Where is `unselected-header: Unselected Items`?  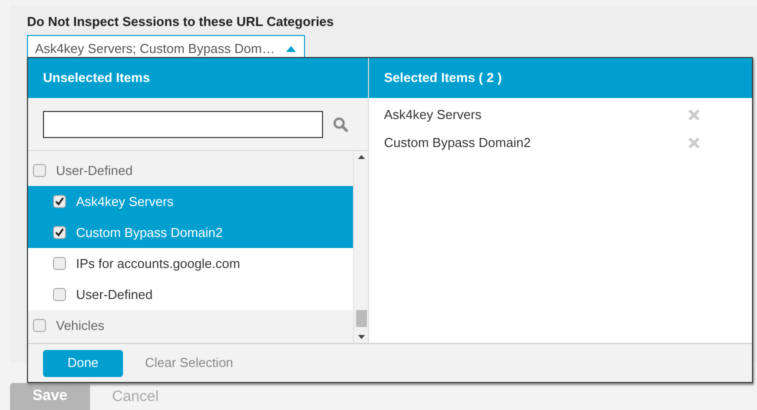
unselected-header: Unselected Items is located at coordinates (198, 78).